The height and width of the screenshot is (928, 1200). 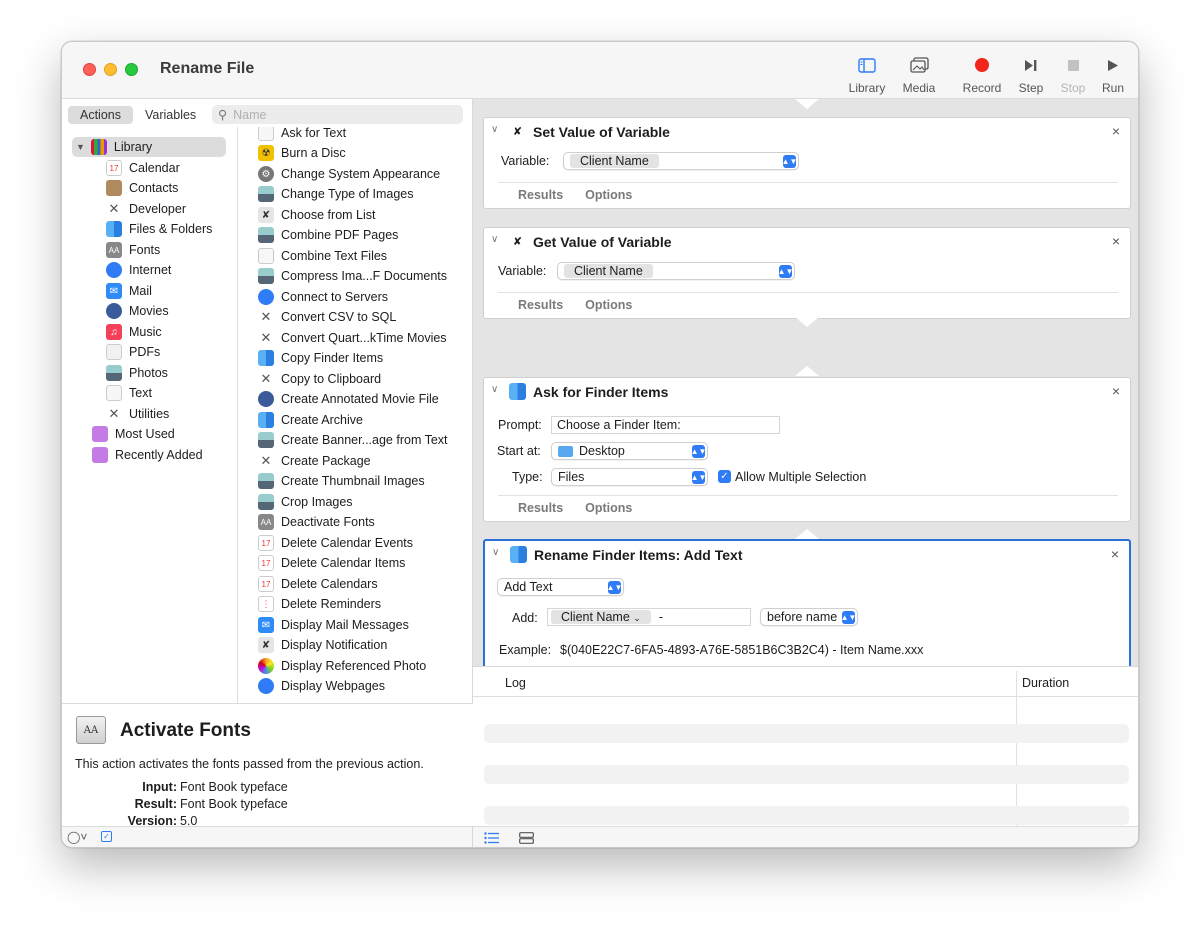 What do you see at coordinates (316, 215) in the screenshot?
I see `action-item: ✘ Choose from List` at bounding box center [316, 215].